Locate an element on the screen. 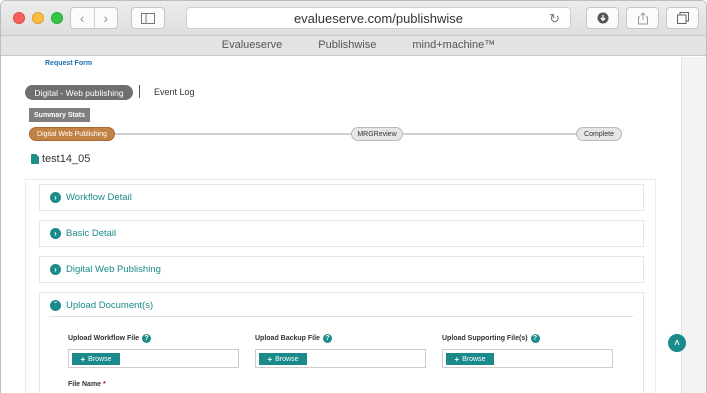 The width and height of the screenshot is (707, 393). section-title: Workflow Detail is located at coordinates (99, 197).